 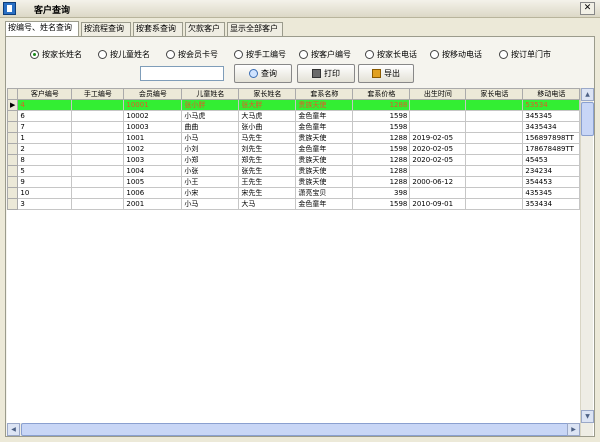 I want to click on cell-parent-name: 大马虎, so click(x=267, y=116).